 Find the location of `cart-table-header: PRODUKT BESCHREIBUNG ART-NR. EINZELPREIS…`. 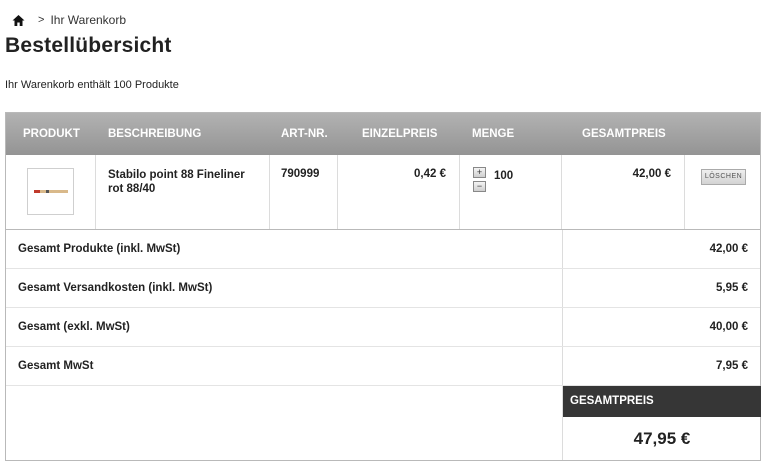

cart-table-header: PRODUKT BESCHREIBUNG ART-NR. EINZELPREIS… is located at coordinates (383, 134).